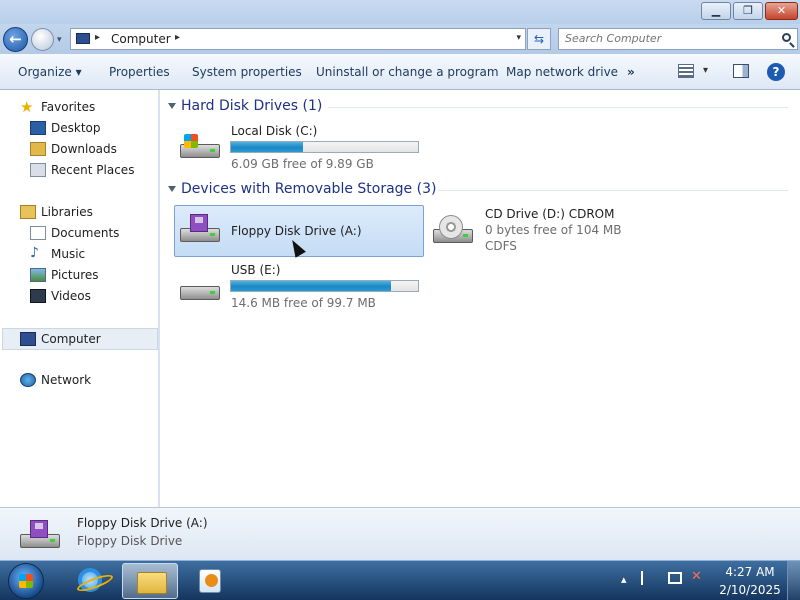 The width and height of the screenshot is (800, 600). I want to click on media-player-icon, so click(210, 581).